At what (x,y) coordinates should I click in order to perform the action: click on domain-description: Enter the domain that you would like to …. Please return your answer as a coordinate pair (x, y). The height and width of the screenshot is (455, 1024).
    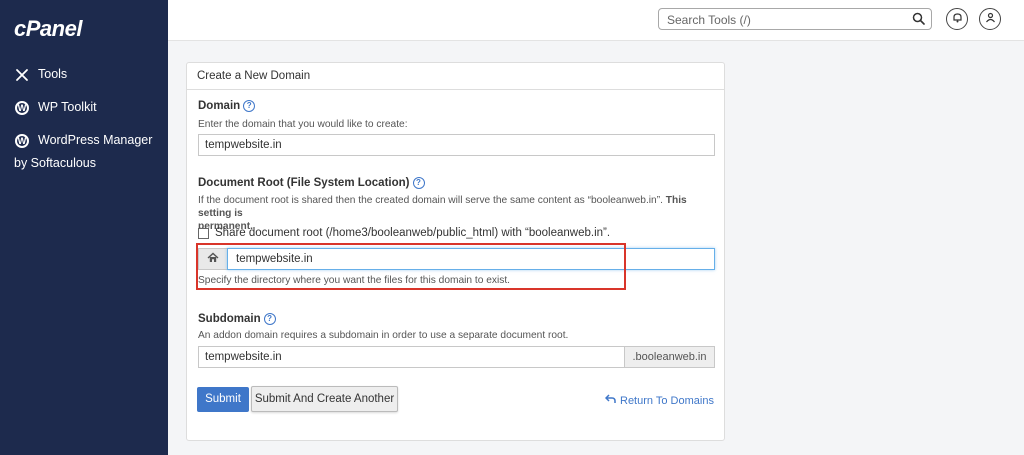
    Looking at the image, I should click on (303, 124).